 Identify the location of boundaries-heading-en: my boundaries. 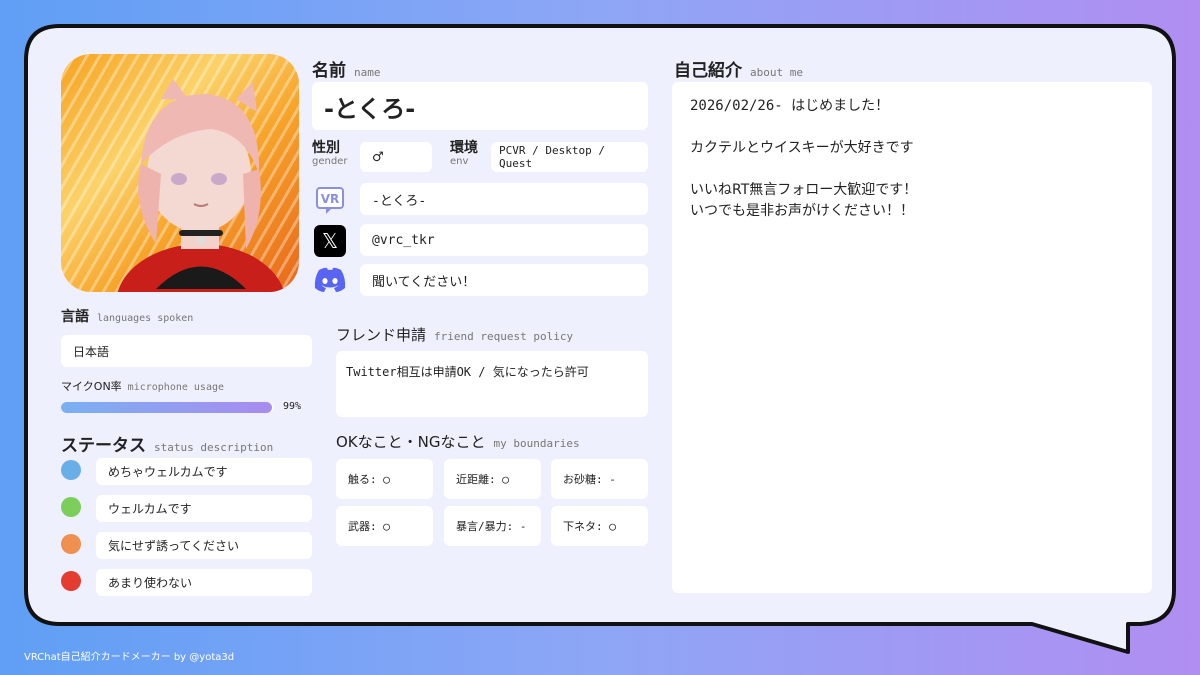
(536, 443).